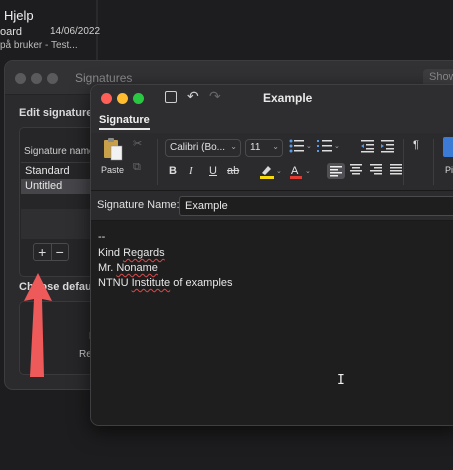 This screenshot has width=453, height=470. I want to click on signature-line: Mr. Noname, so click(128, 268).